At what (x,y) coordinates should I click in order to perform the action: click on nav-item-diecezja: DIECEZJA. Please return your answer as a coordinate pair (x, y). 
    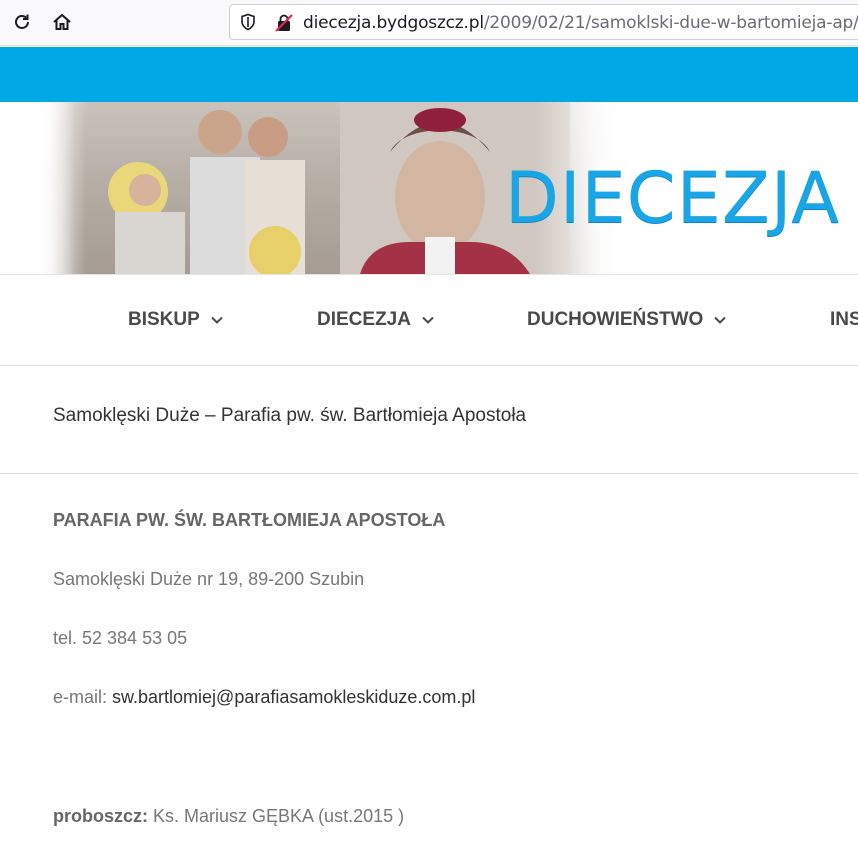
    Looking at the image, I should click on (375, 320).